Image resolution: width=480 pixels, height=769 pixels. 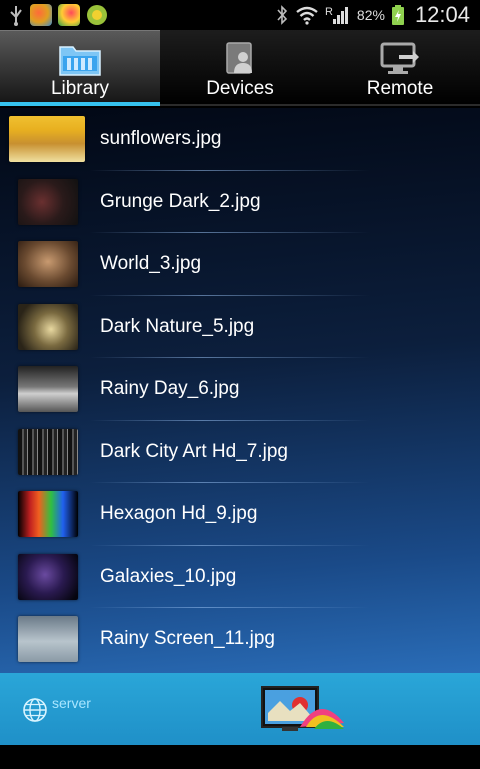 What do you see at coordinates (370, 15) in the screenshot?
I see `battery-percent: 82%` at bounding box center [370, 15].